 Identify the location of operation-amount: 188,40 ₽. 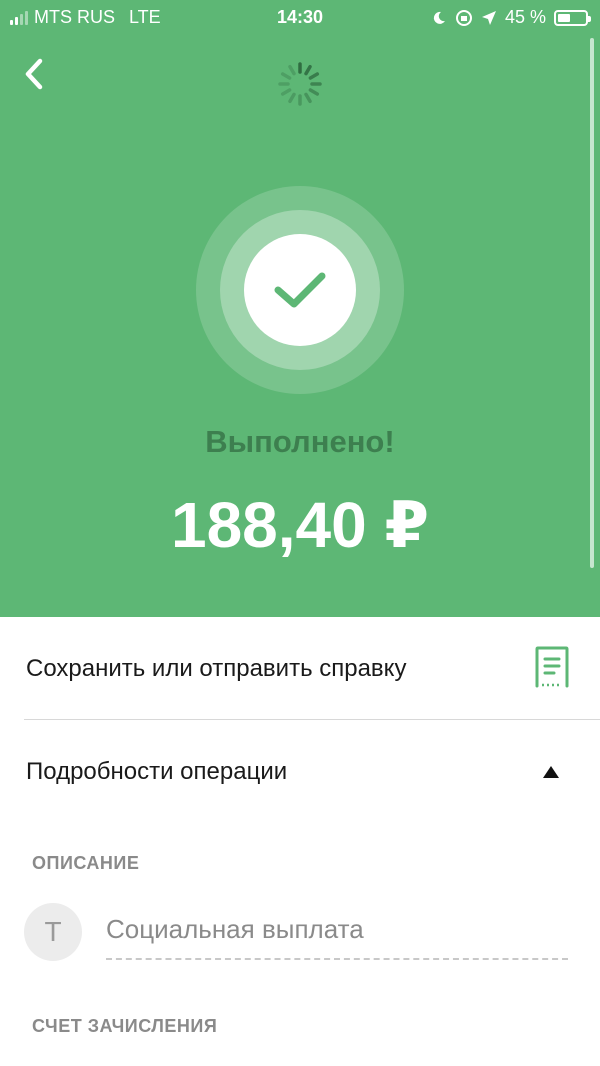
(300, 525).